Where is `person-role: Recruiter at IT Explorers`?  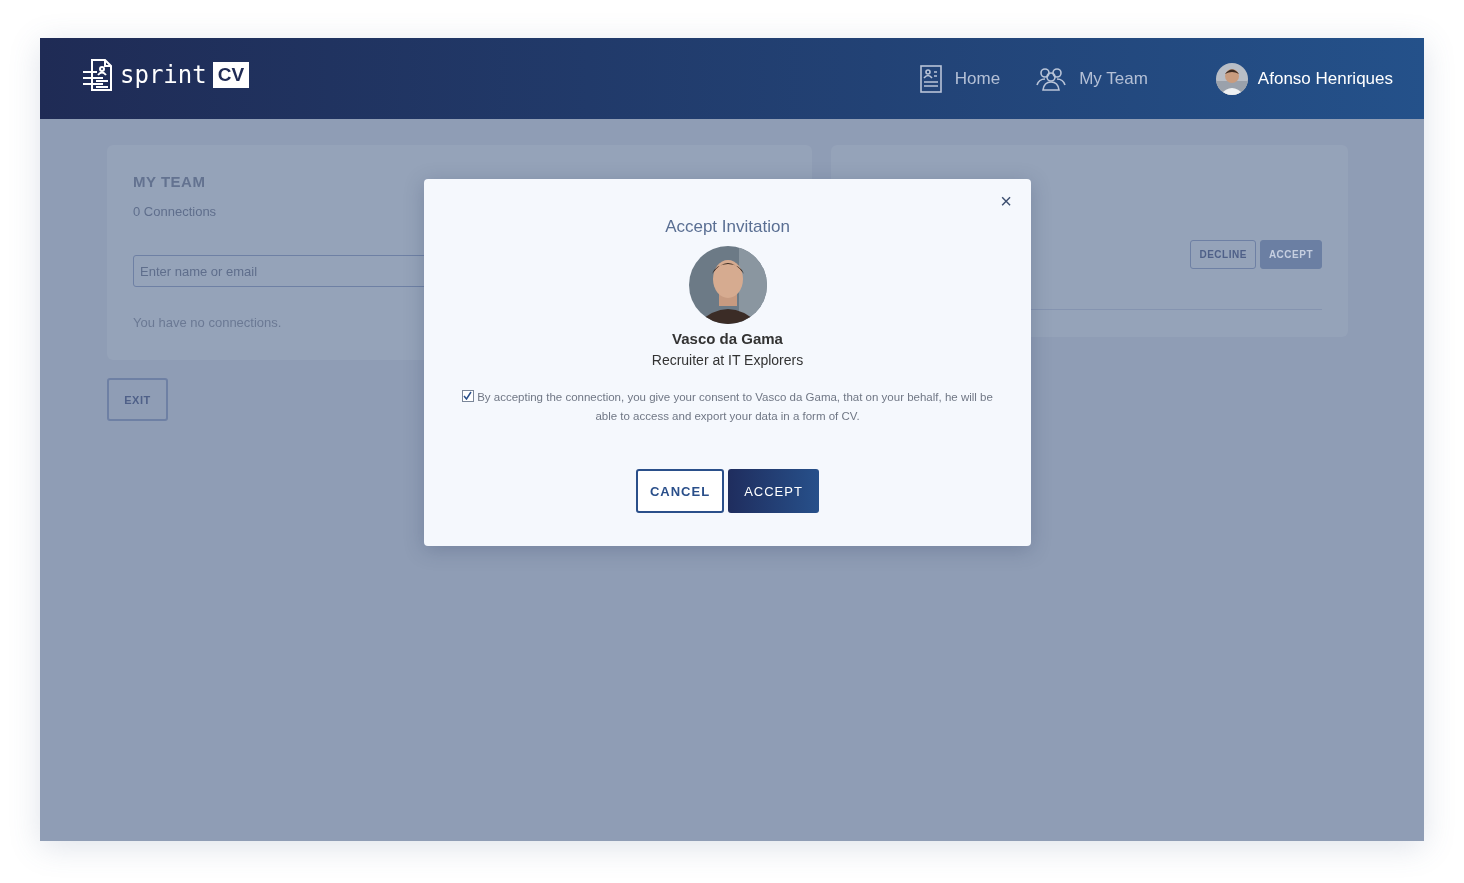 person-role: Recruiter at IT Explorers is located at coordinates (727, 360).